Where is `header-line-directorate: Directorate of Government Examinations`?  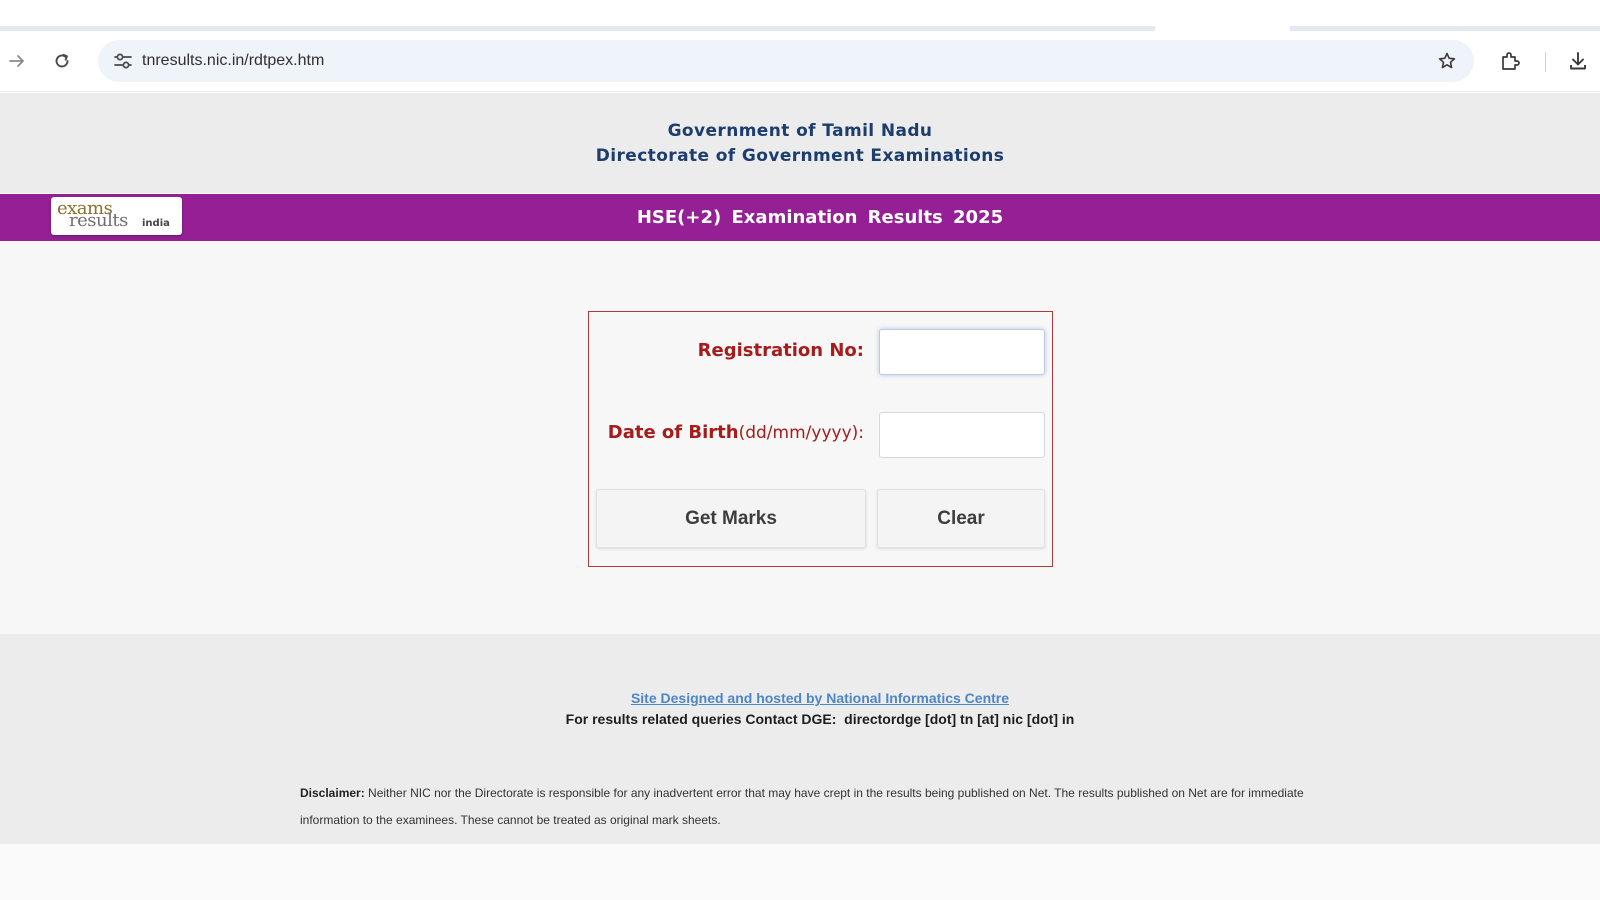 header-line-directorate: Directorate of Government Examinations is located at coordinates (800, 156).